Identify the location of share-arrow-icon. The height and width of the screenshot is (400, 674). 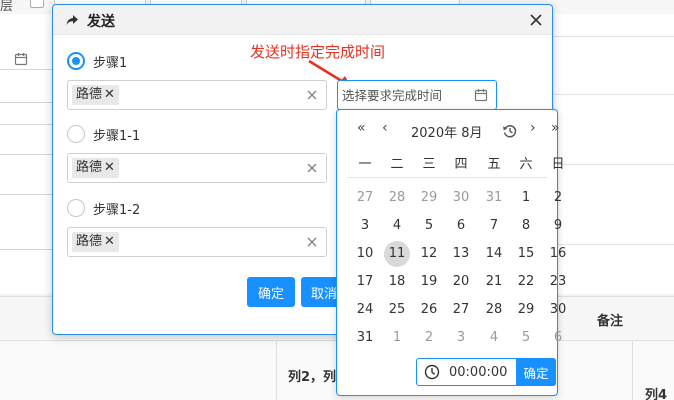
(72, 20).